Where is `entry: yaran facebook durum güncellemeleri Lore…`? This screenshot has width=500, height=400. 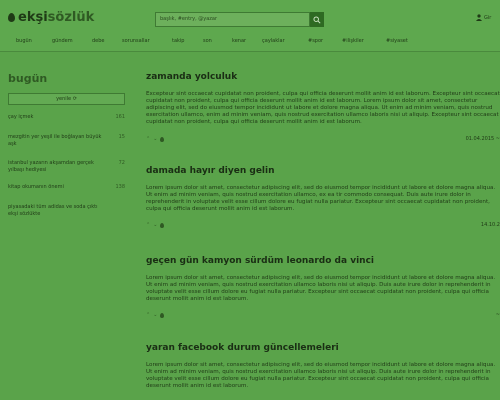
entry: yaran facebook durum güncellemeleri Lore… is located at coordinates (323, 370).